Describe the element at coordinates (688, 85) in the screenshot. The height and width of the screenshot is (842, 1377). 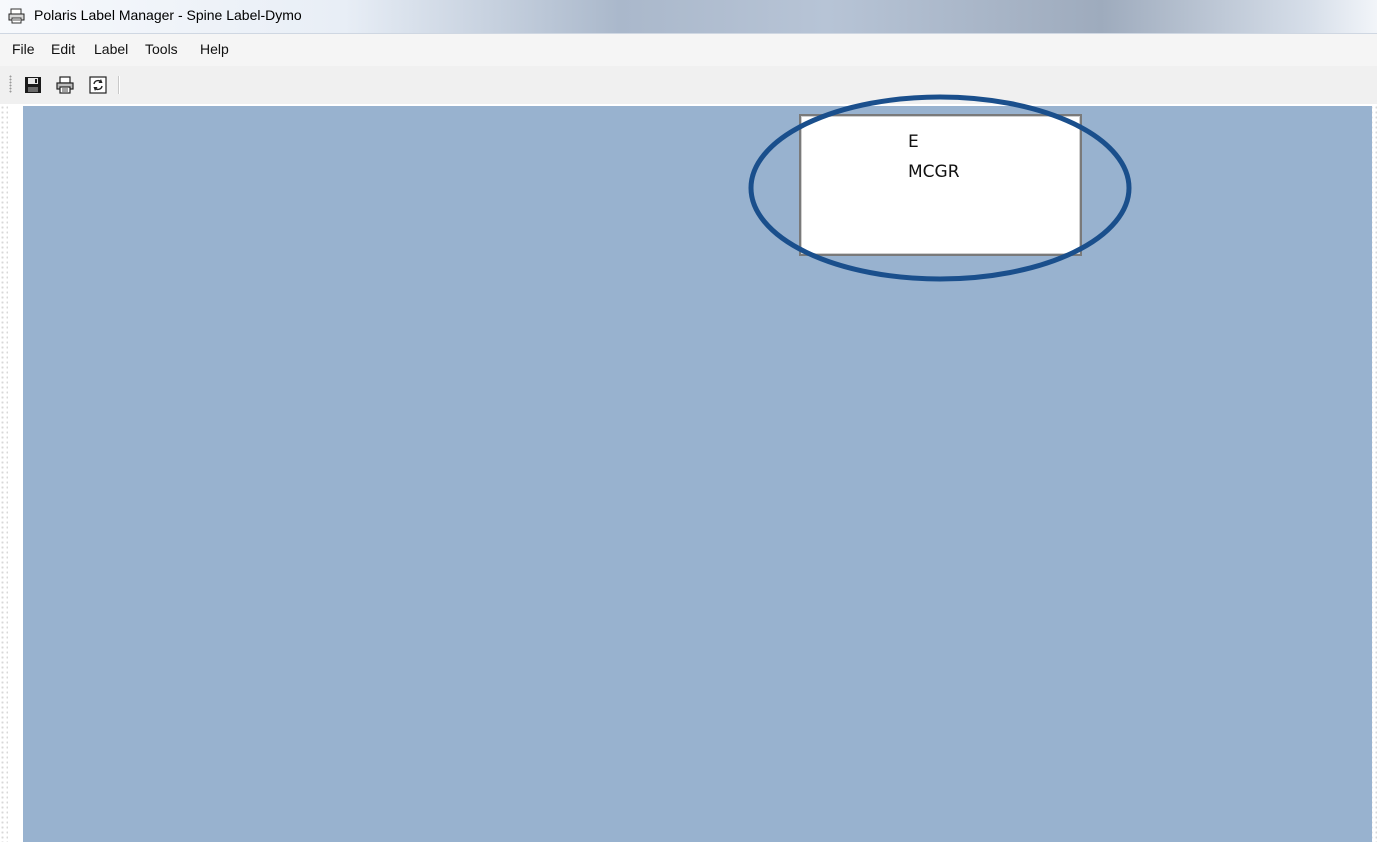
I see `toolbar` at that location.